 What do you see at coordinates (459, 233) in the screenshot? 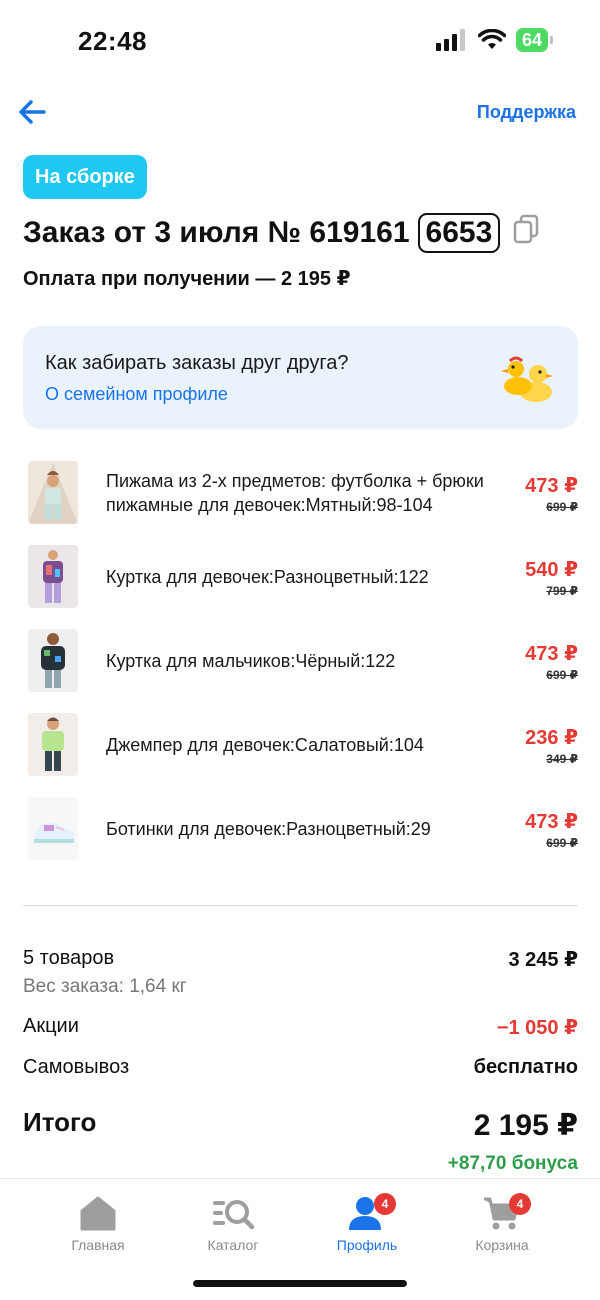
I see `order-pickup-code: 6653` at bounding box center [459, 233].